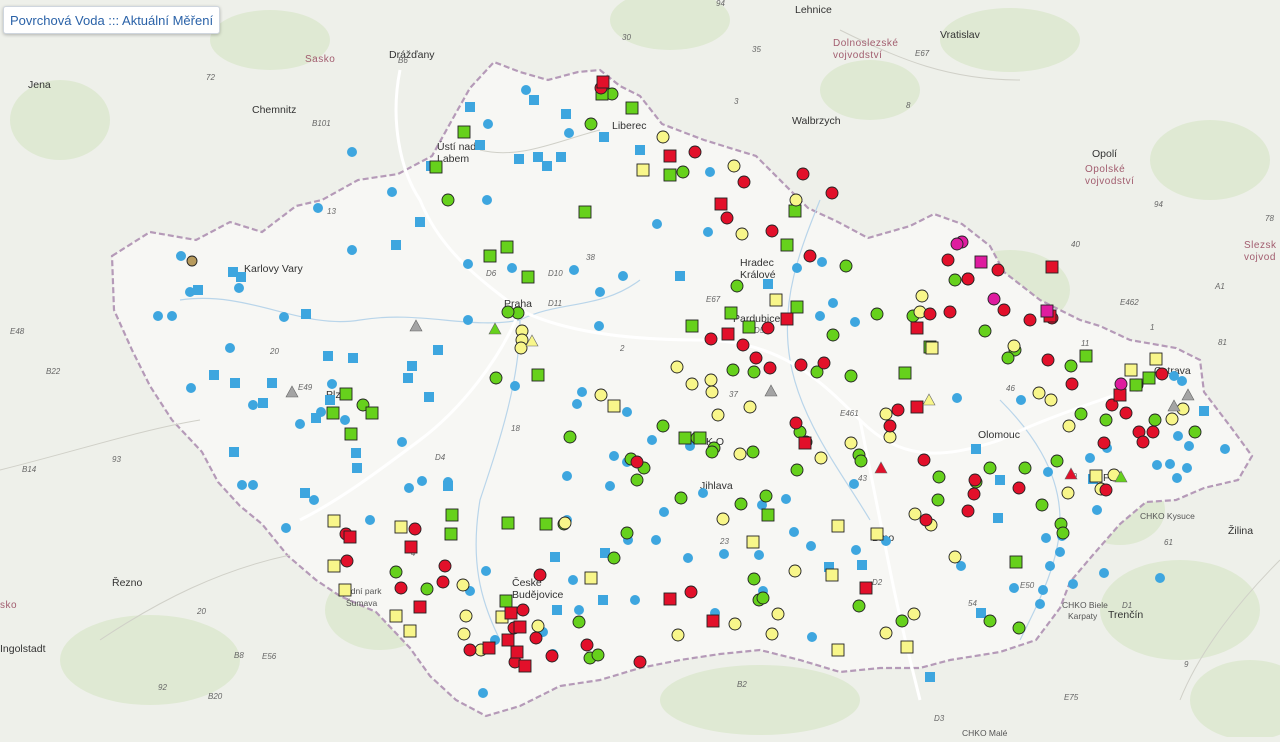 This screenshot has width=1280, height=742. I want to click on station-marker-magenta-circle, so click(1121, 384).